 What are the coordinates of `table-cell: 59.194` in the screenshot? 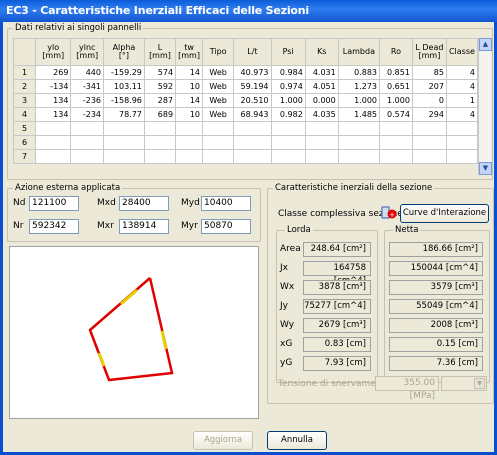 It's located at (252, 86).